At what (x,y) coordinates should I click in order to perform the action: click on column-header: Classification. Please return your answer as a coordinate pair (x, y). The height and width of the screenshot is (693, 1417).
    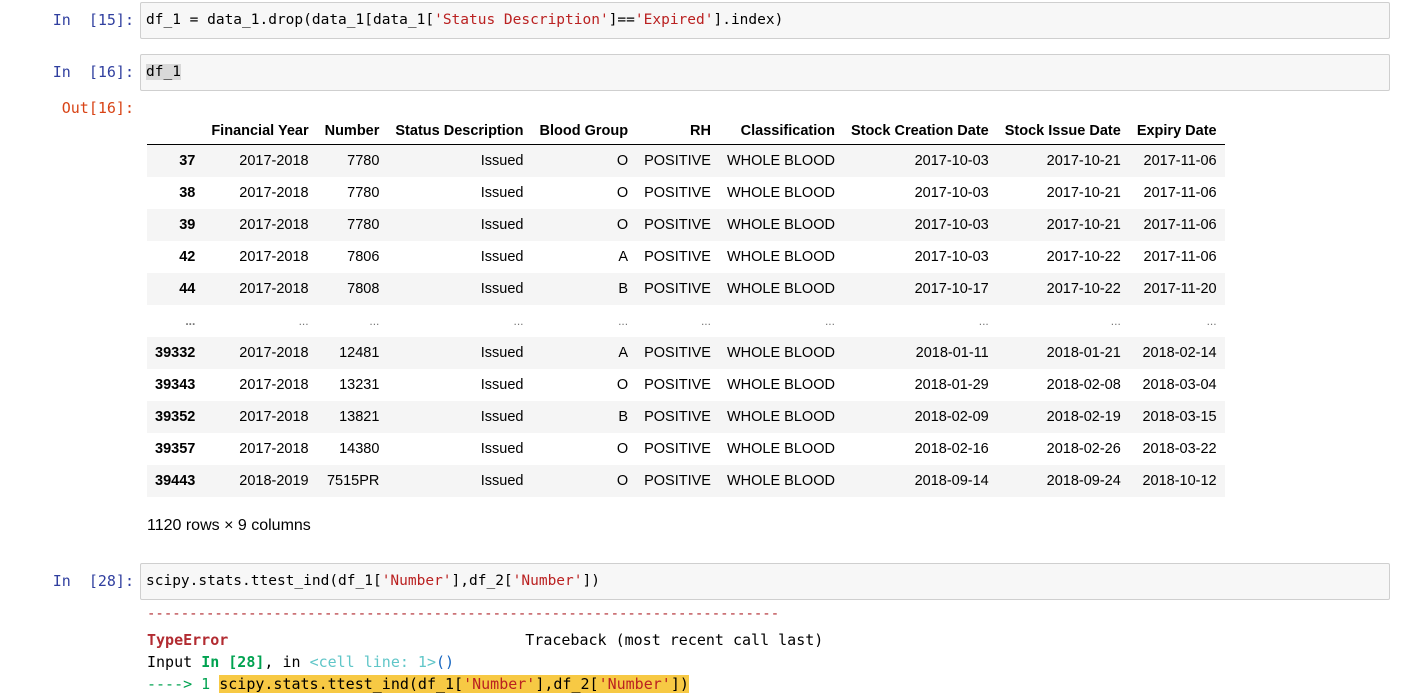
    Looking at the image, I should click on (780, 131).